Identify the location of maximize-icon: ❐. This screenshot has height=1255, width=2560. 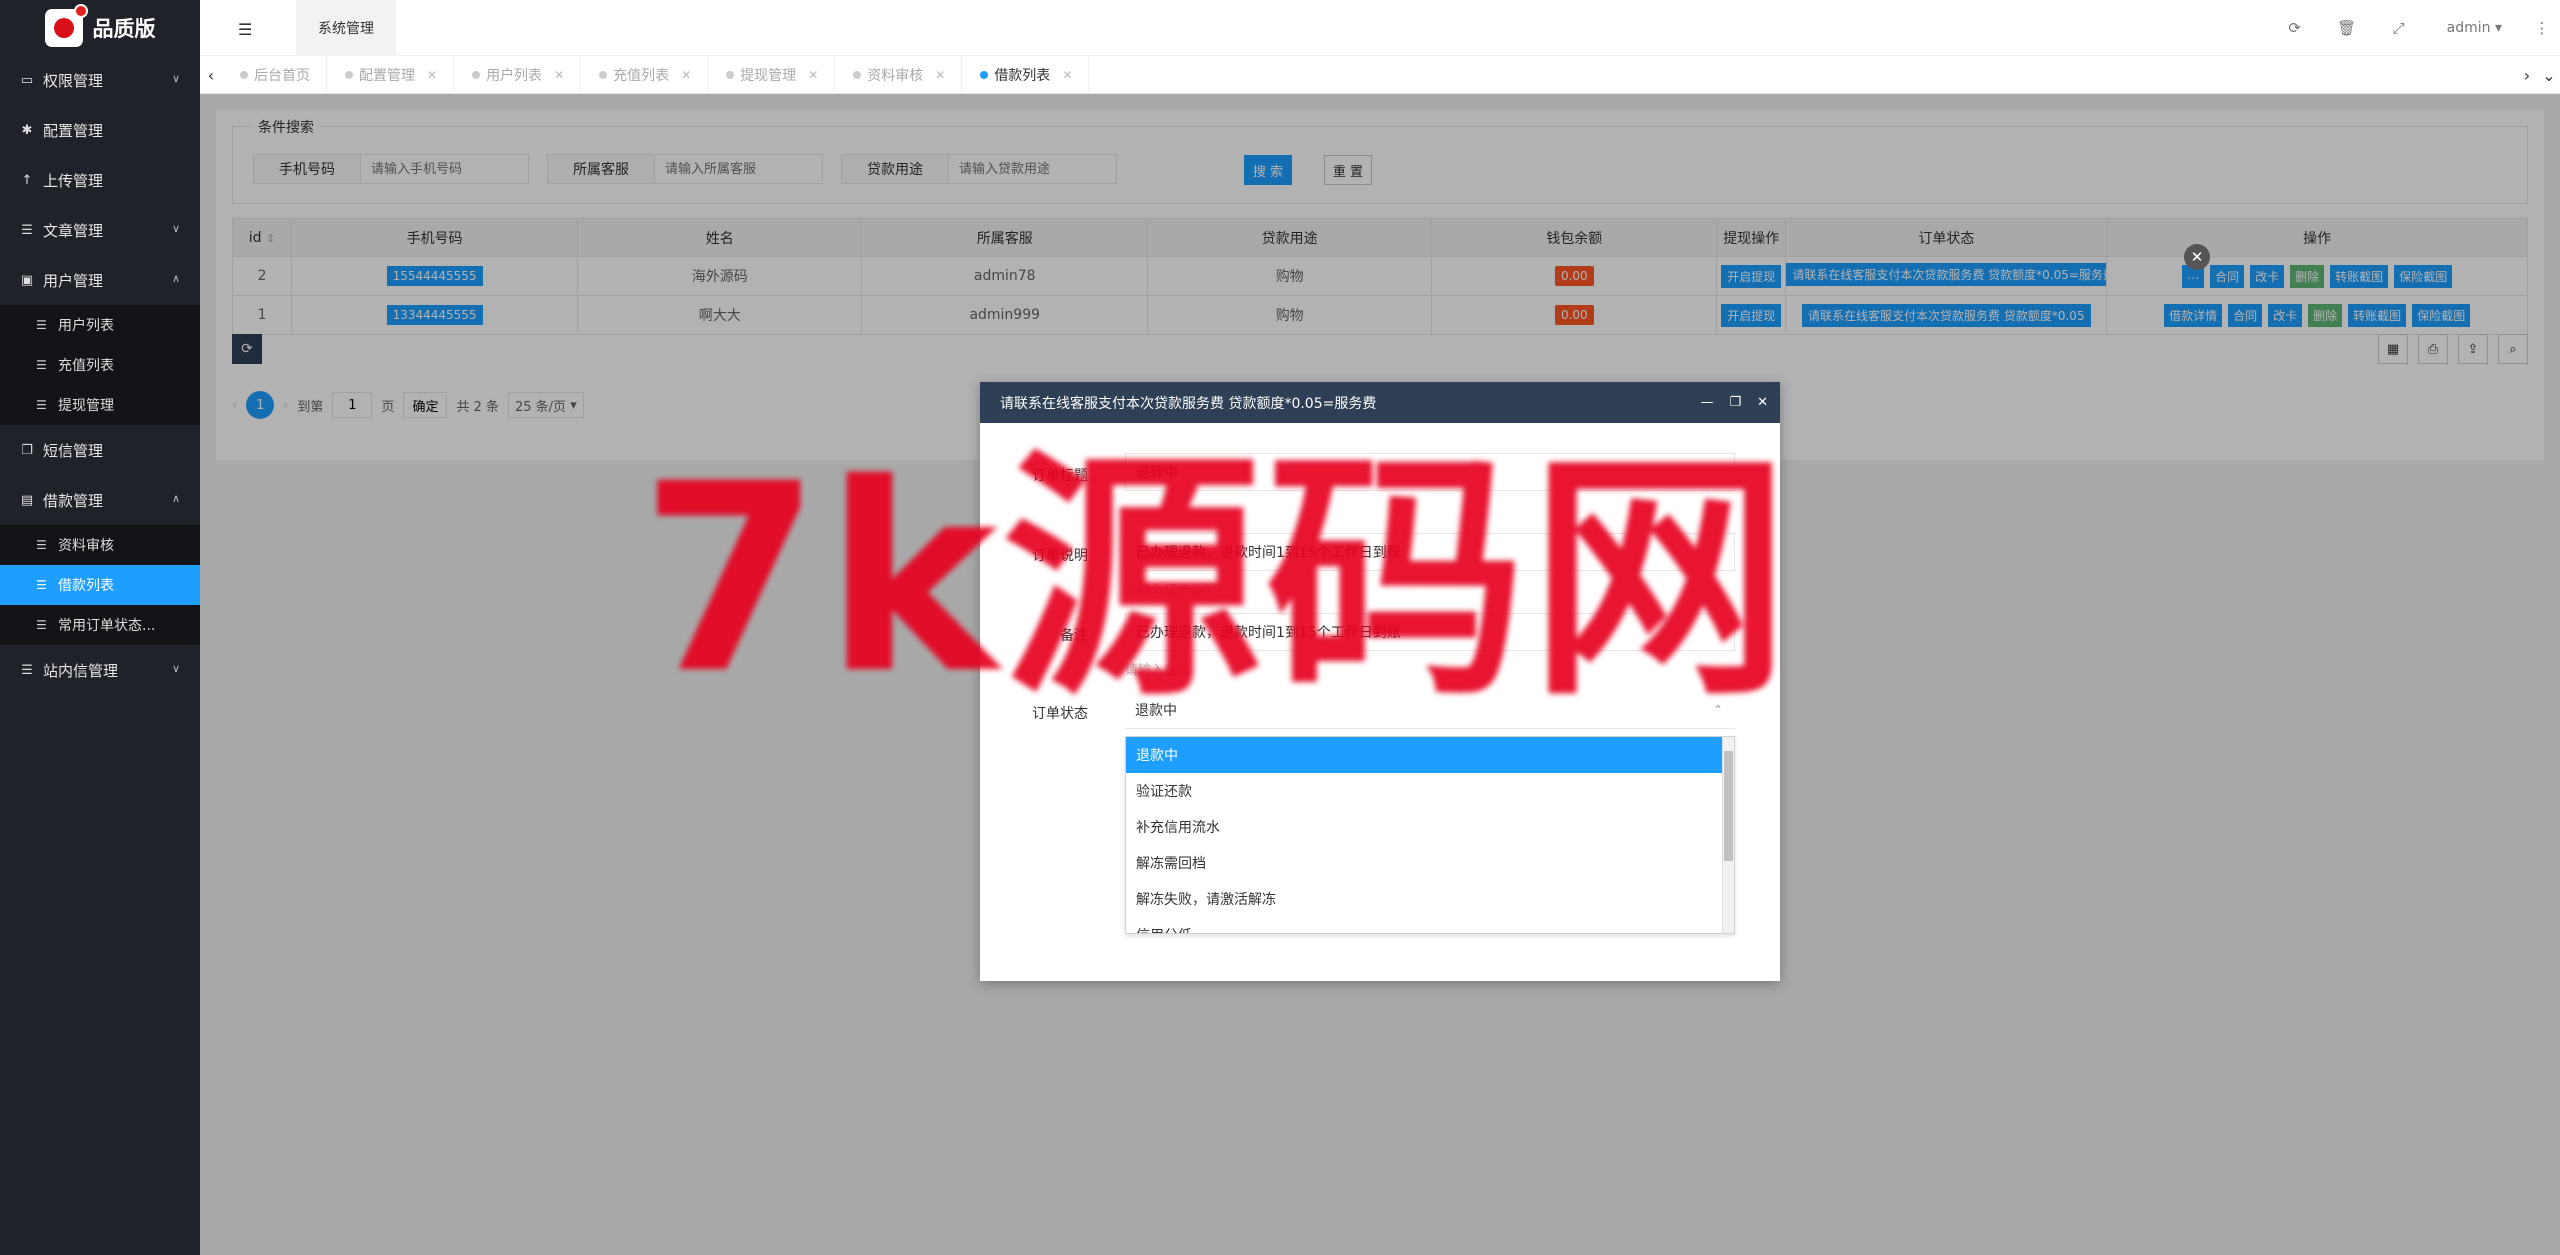
(1735, 402).